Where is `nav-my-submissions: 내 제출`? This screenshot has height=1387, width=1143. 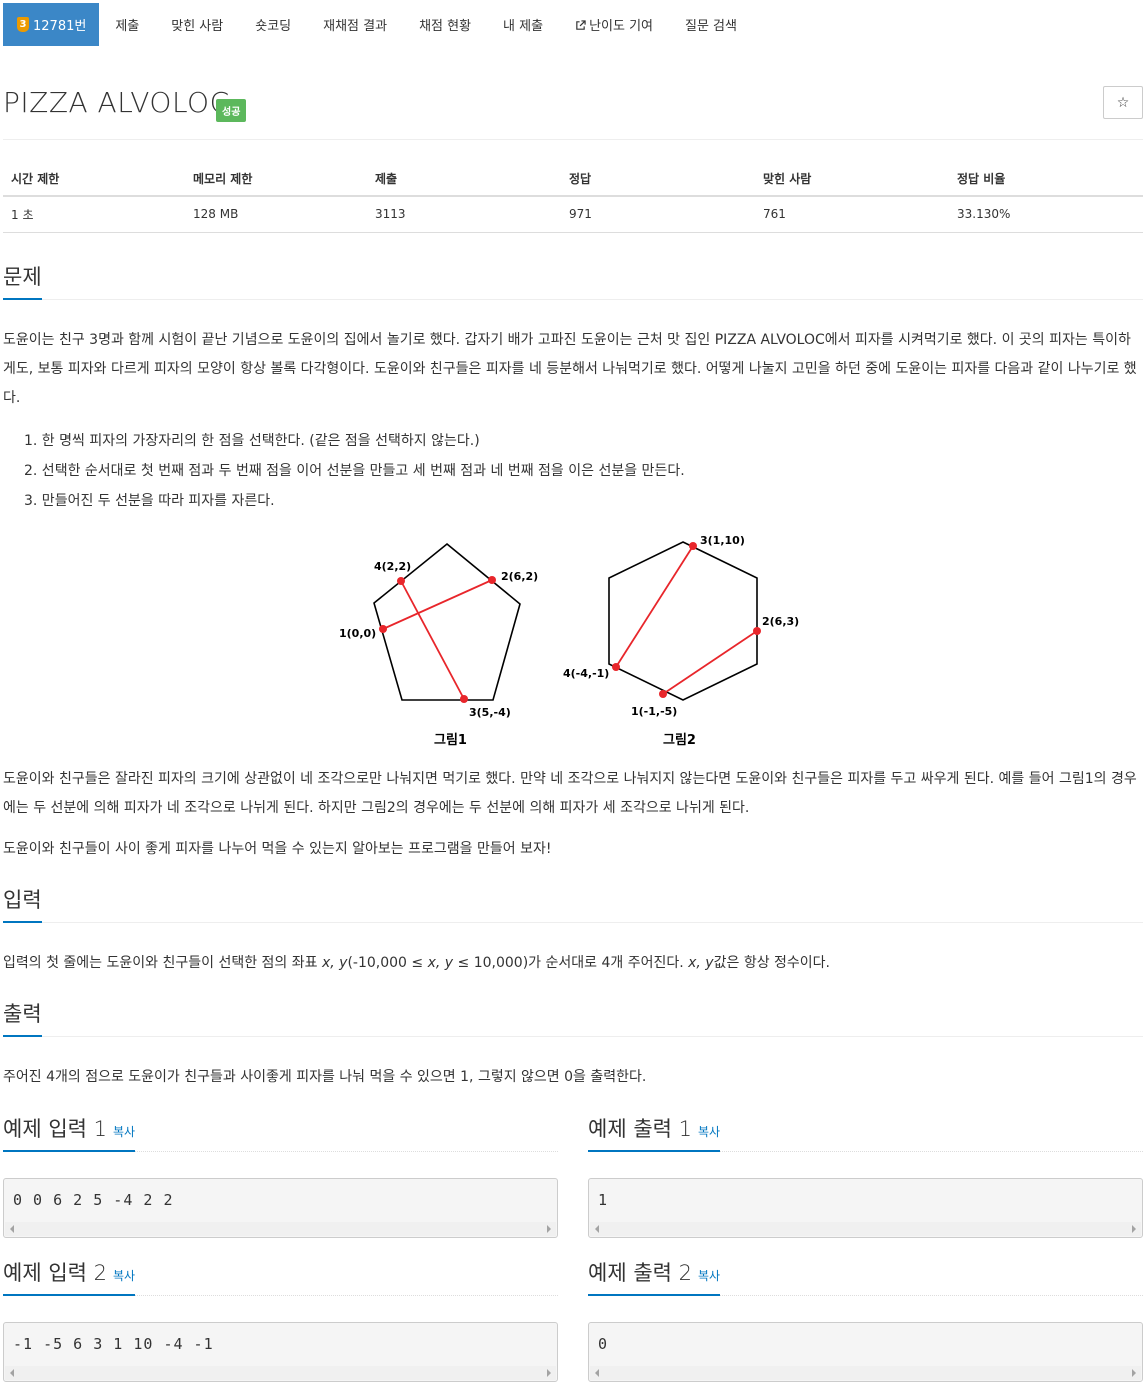
nav-my-submissions: 내 제출 is located at coordinates (523, 24).